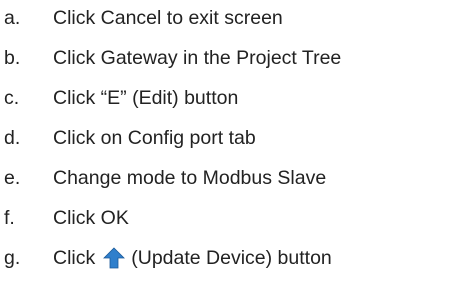 The height and width of the screenshot is (282, 462). What do you see at coordinates (168, 17) in the screenshot?
I see `step-text: Click Cancel to exit screen` at bounding box center [168, 17].